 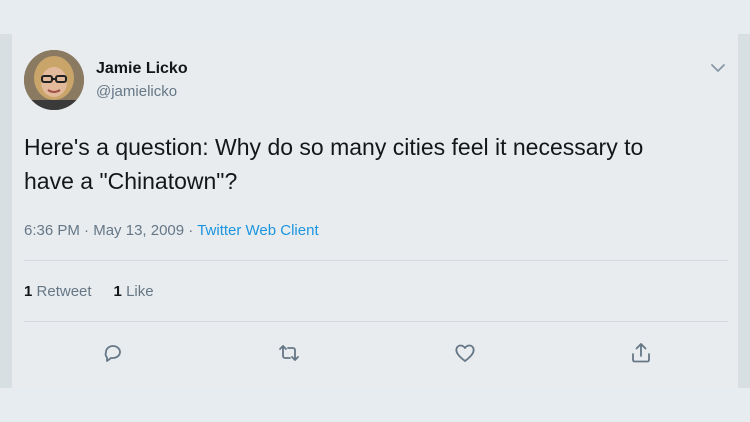 What do you see at coordinates (465, 353) in the screenshot?
I see `heart-icon` at bounding box center [465, 353].